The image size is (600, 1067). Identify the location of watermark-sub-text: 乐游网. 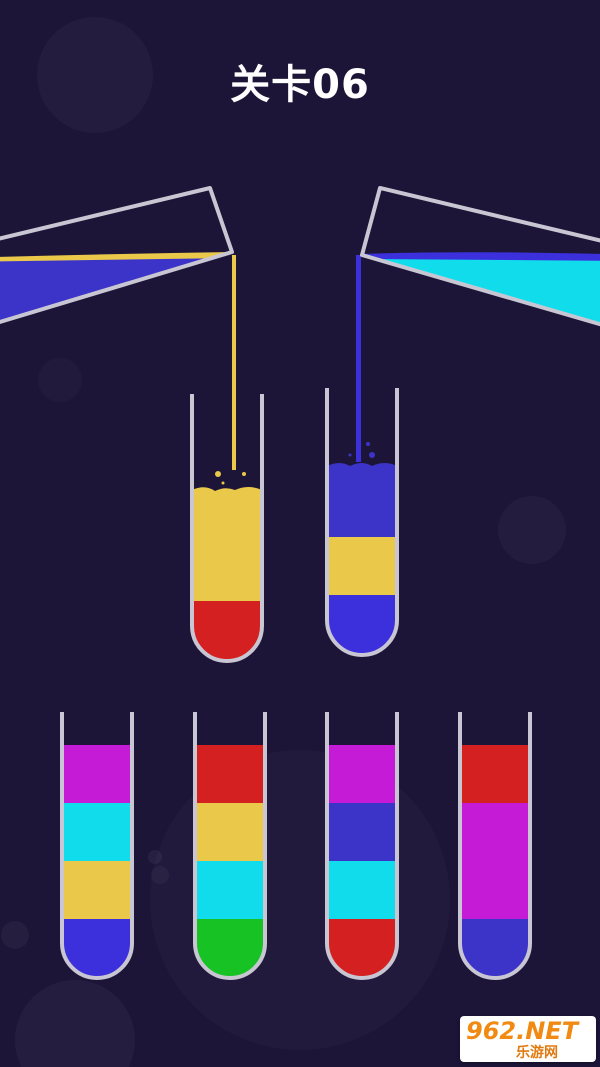
(537, 1053).